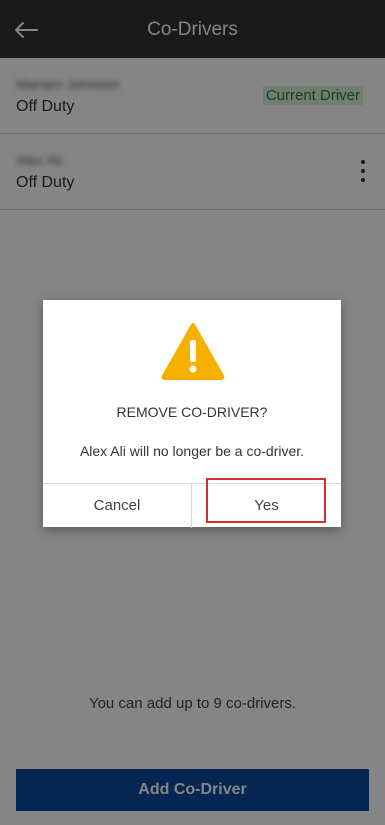  I want to click on yes-button-highlight, so click(266, 500).